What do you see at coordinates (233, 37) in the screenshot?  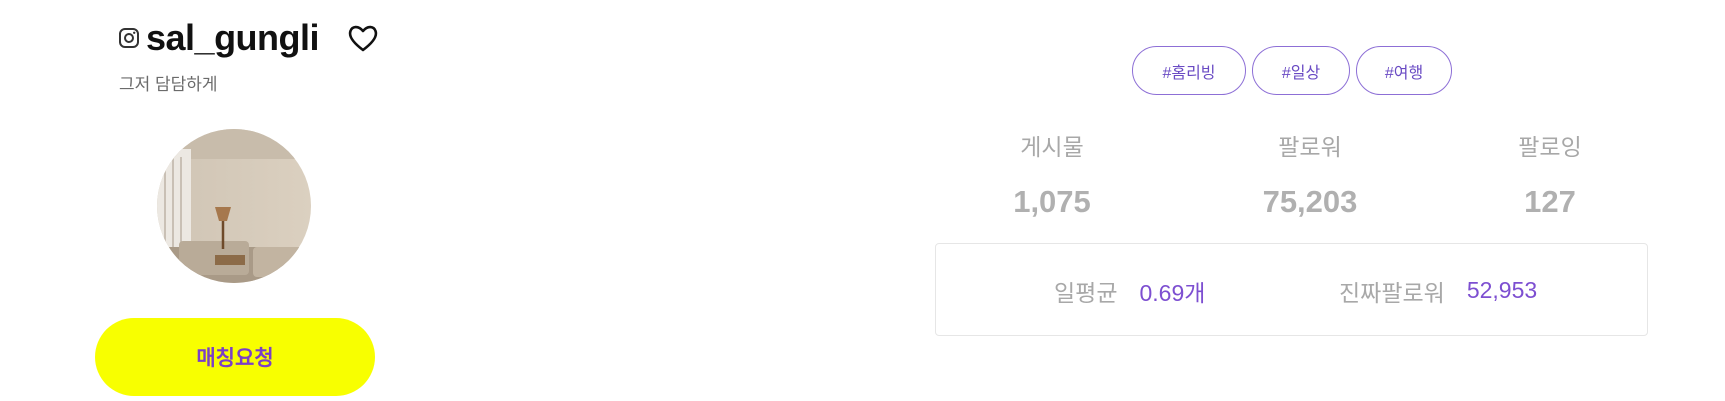 I see `username: sal_gungli` at bounding box center [233, 37].